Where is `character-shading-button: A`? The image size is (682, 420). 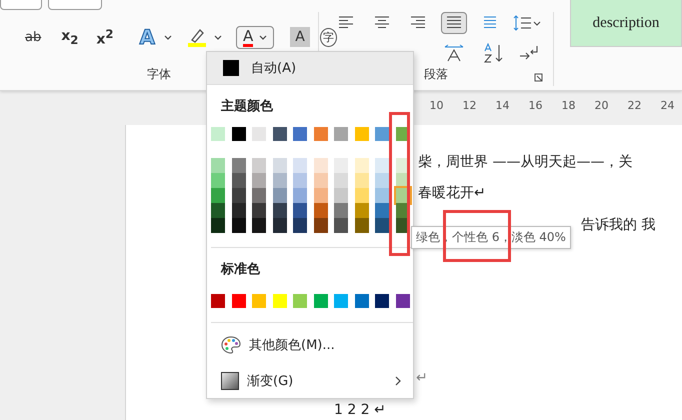
character-shading-button: A is located at coordinates (300, 37).